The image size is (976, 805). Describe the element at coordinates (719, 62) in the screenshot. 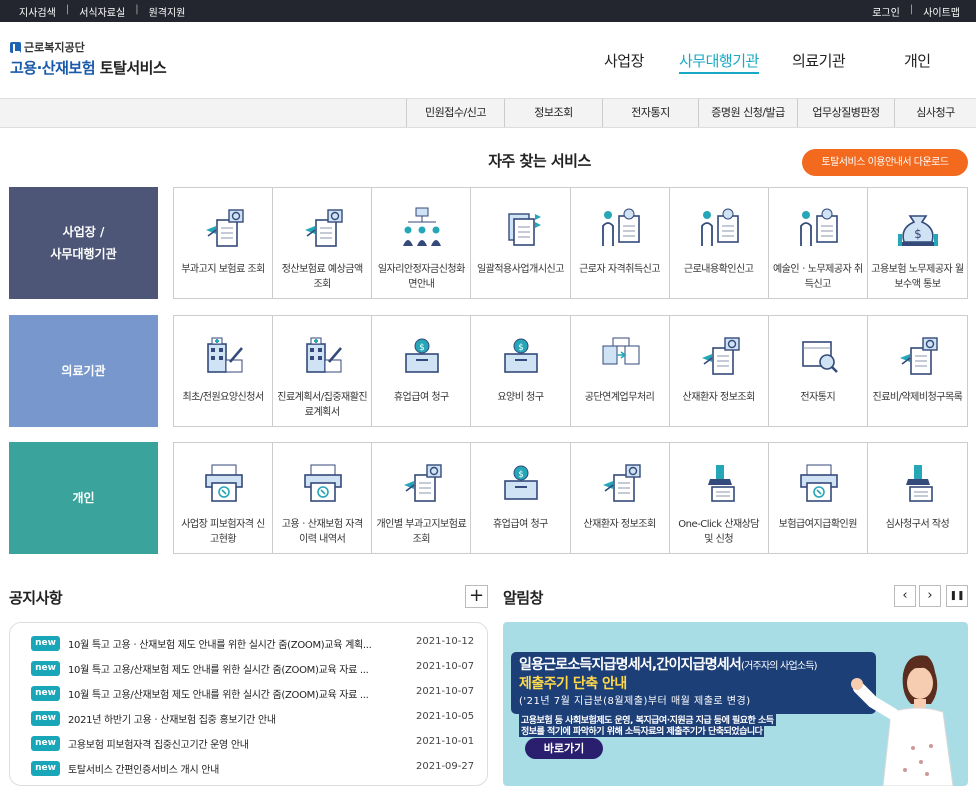

I see `nav-agency: 사무대행기관` at that location.